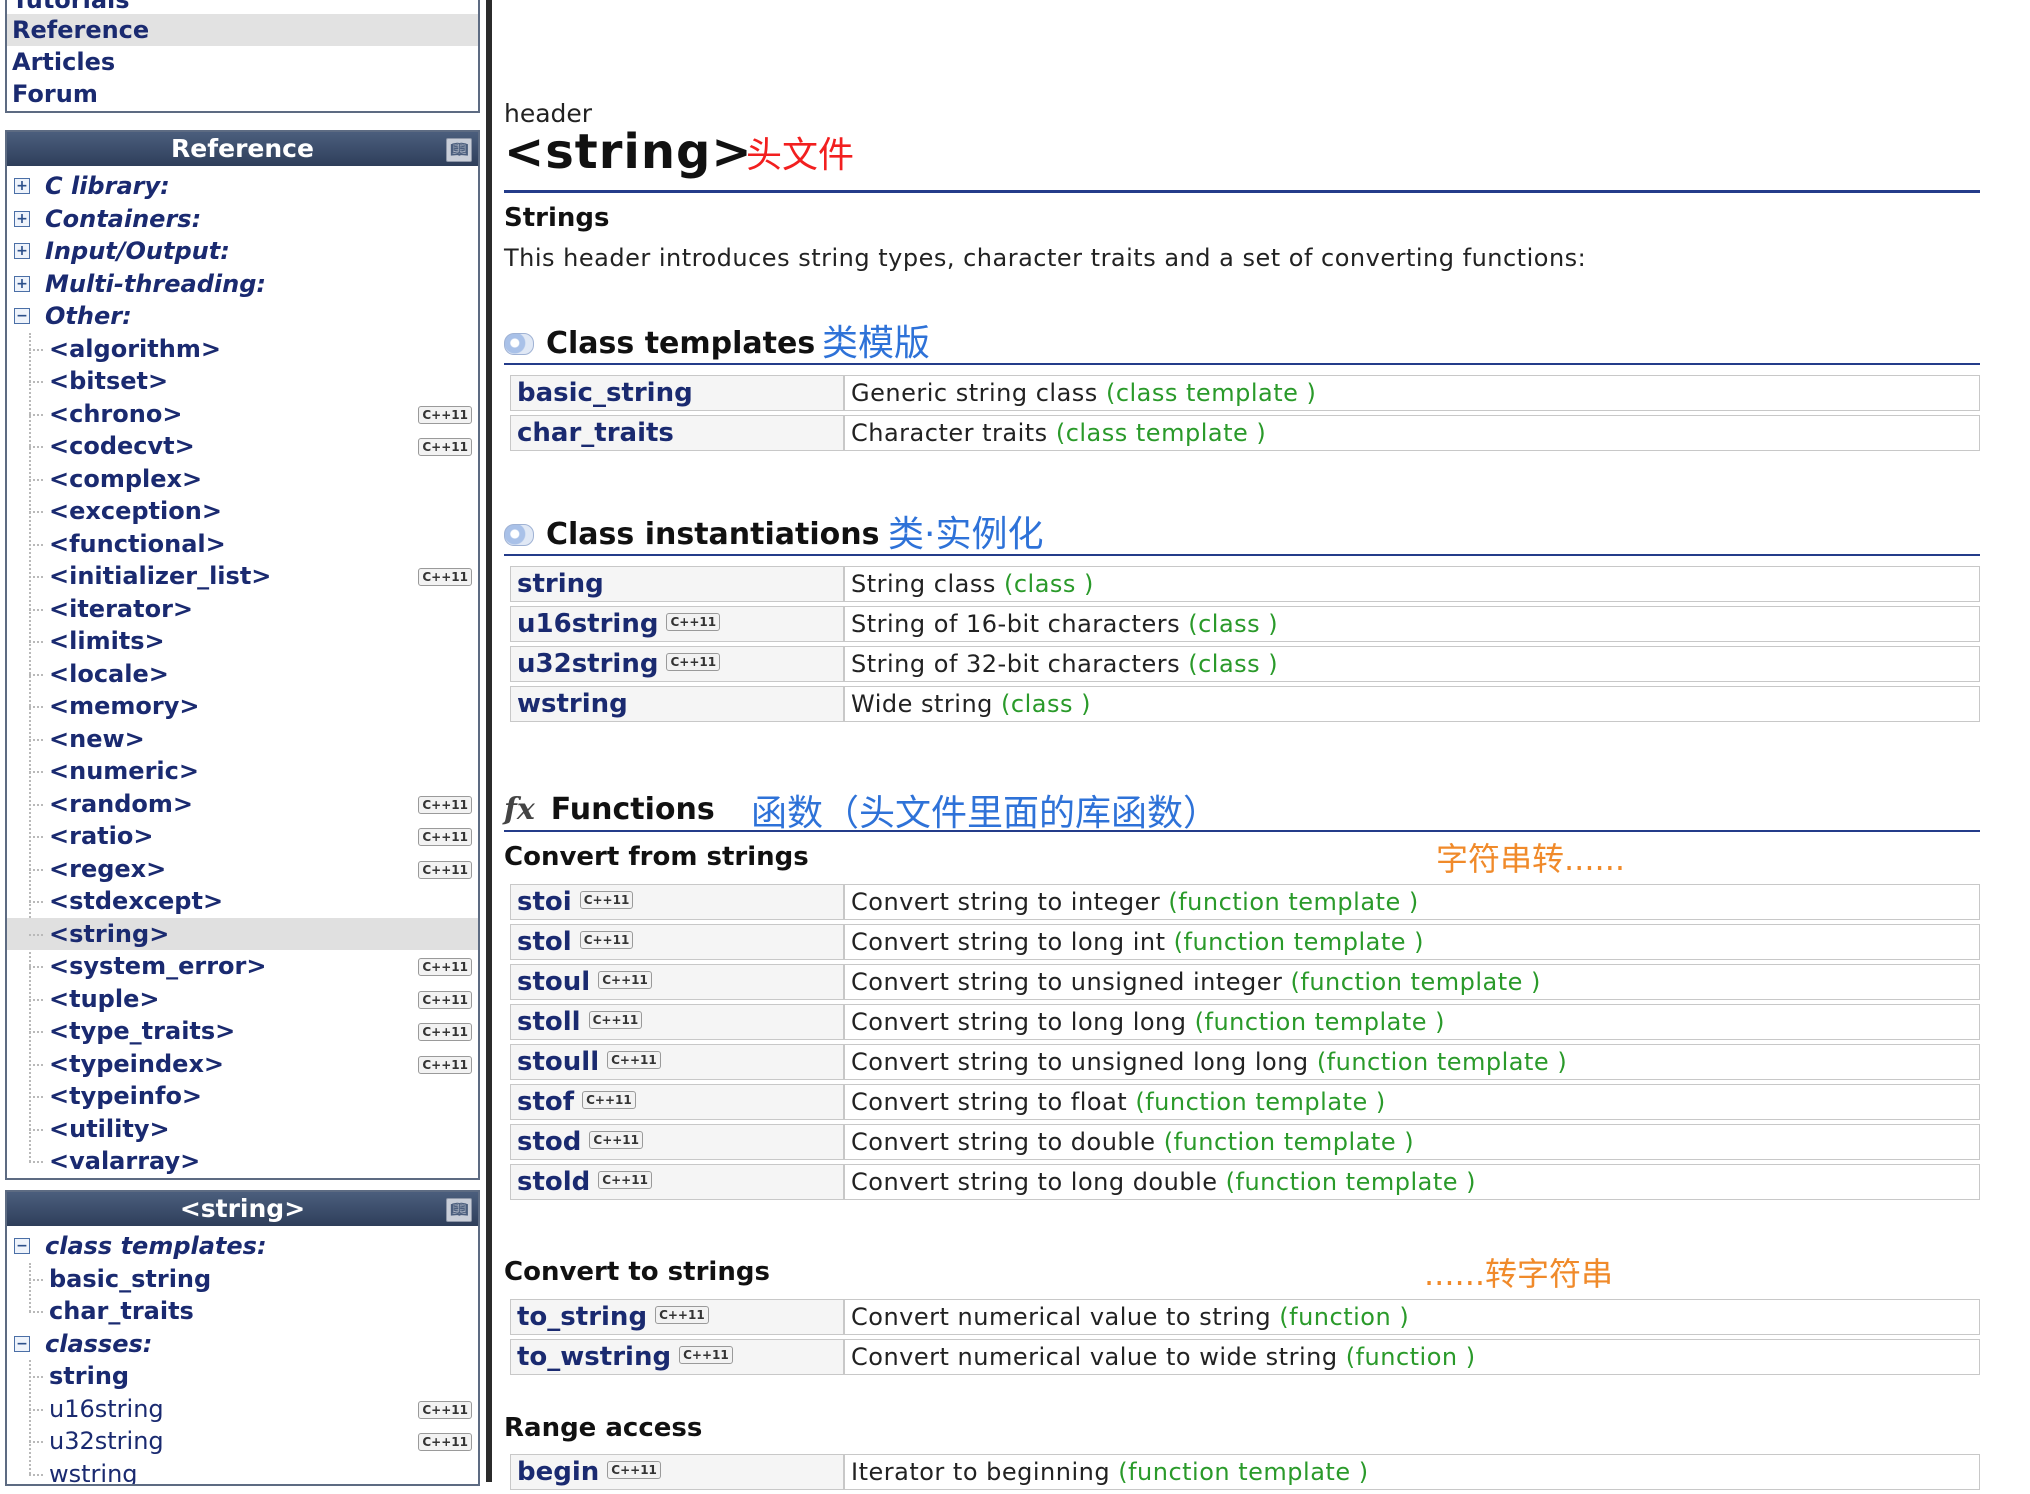 The width and height of the screenshot is (2030, 1494). I want to click on entry-link: stod, so click(549, 1142).